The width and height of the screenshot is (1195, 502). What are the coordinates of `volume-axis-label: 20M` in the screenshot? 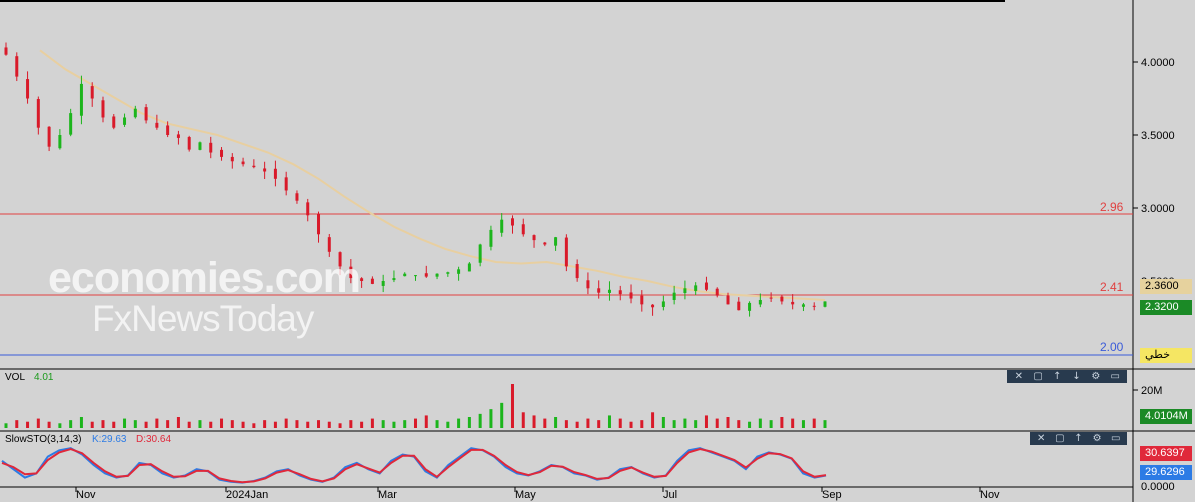 It's located at (1151, 391).